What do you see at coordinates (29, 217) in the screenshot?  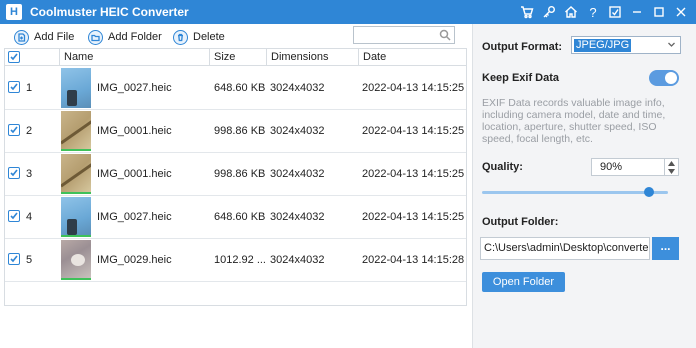 I see `row-index: 4` at bounding box center [29, 217].